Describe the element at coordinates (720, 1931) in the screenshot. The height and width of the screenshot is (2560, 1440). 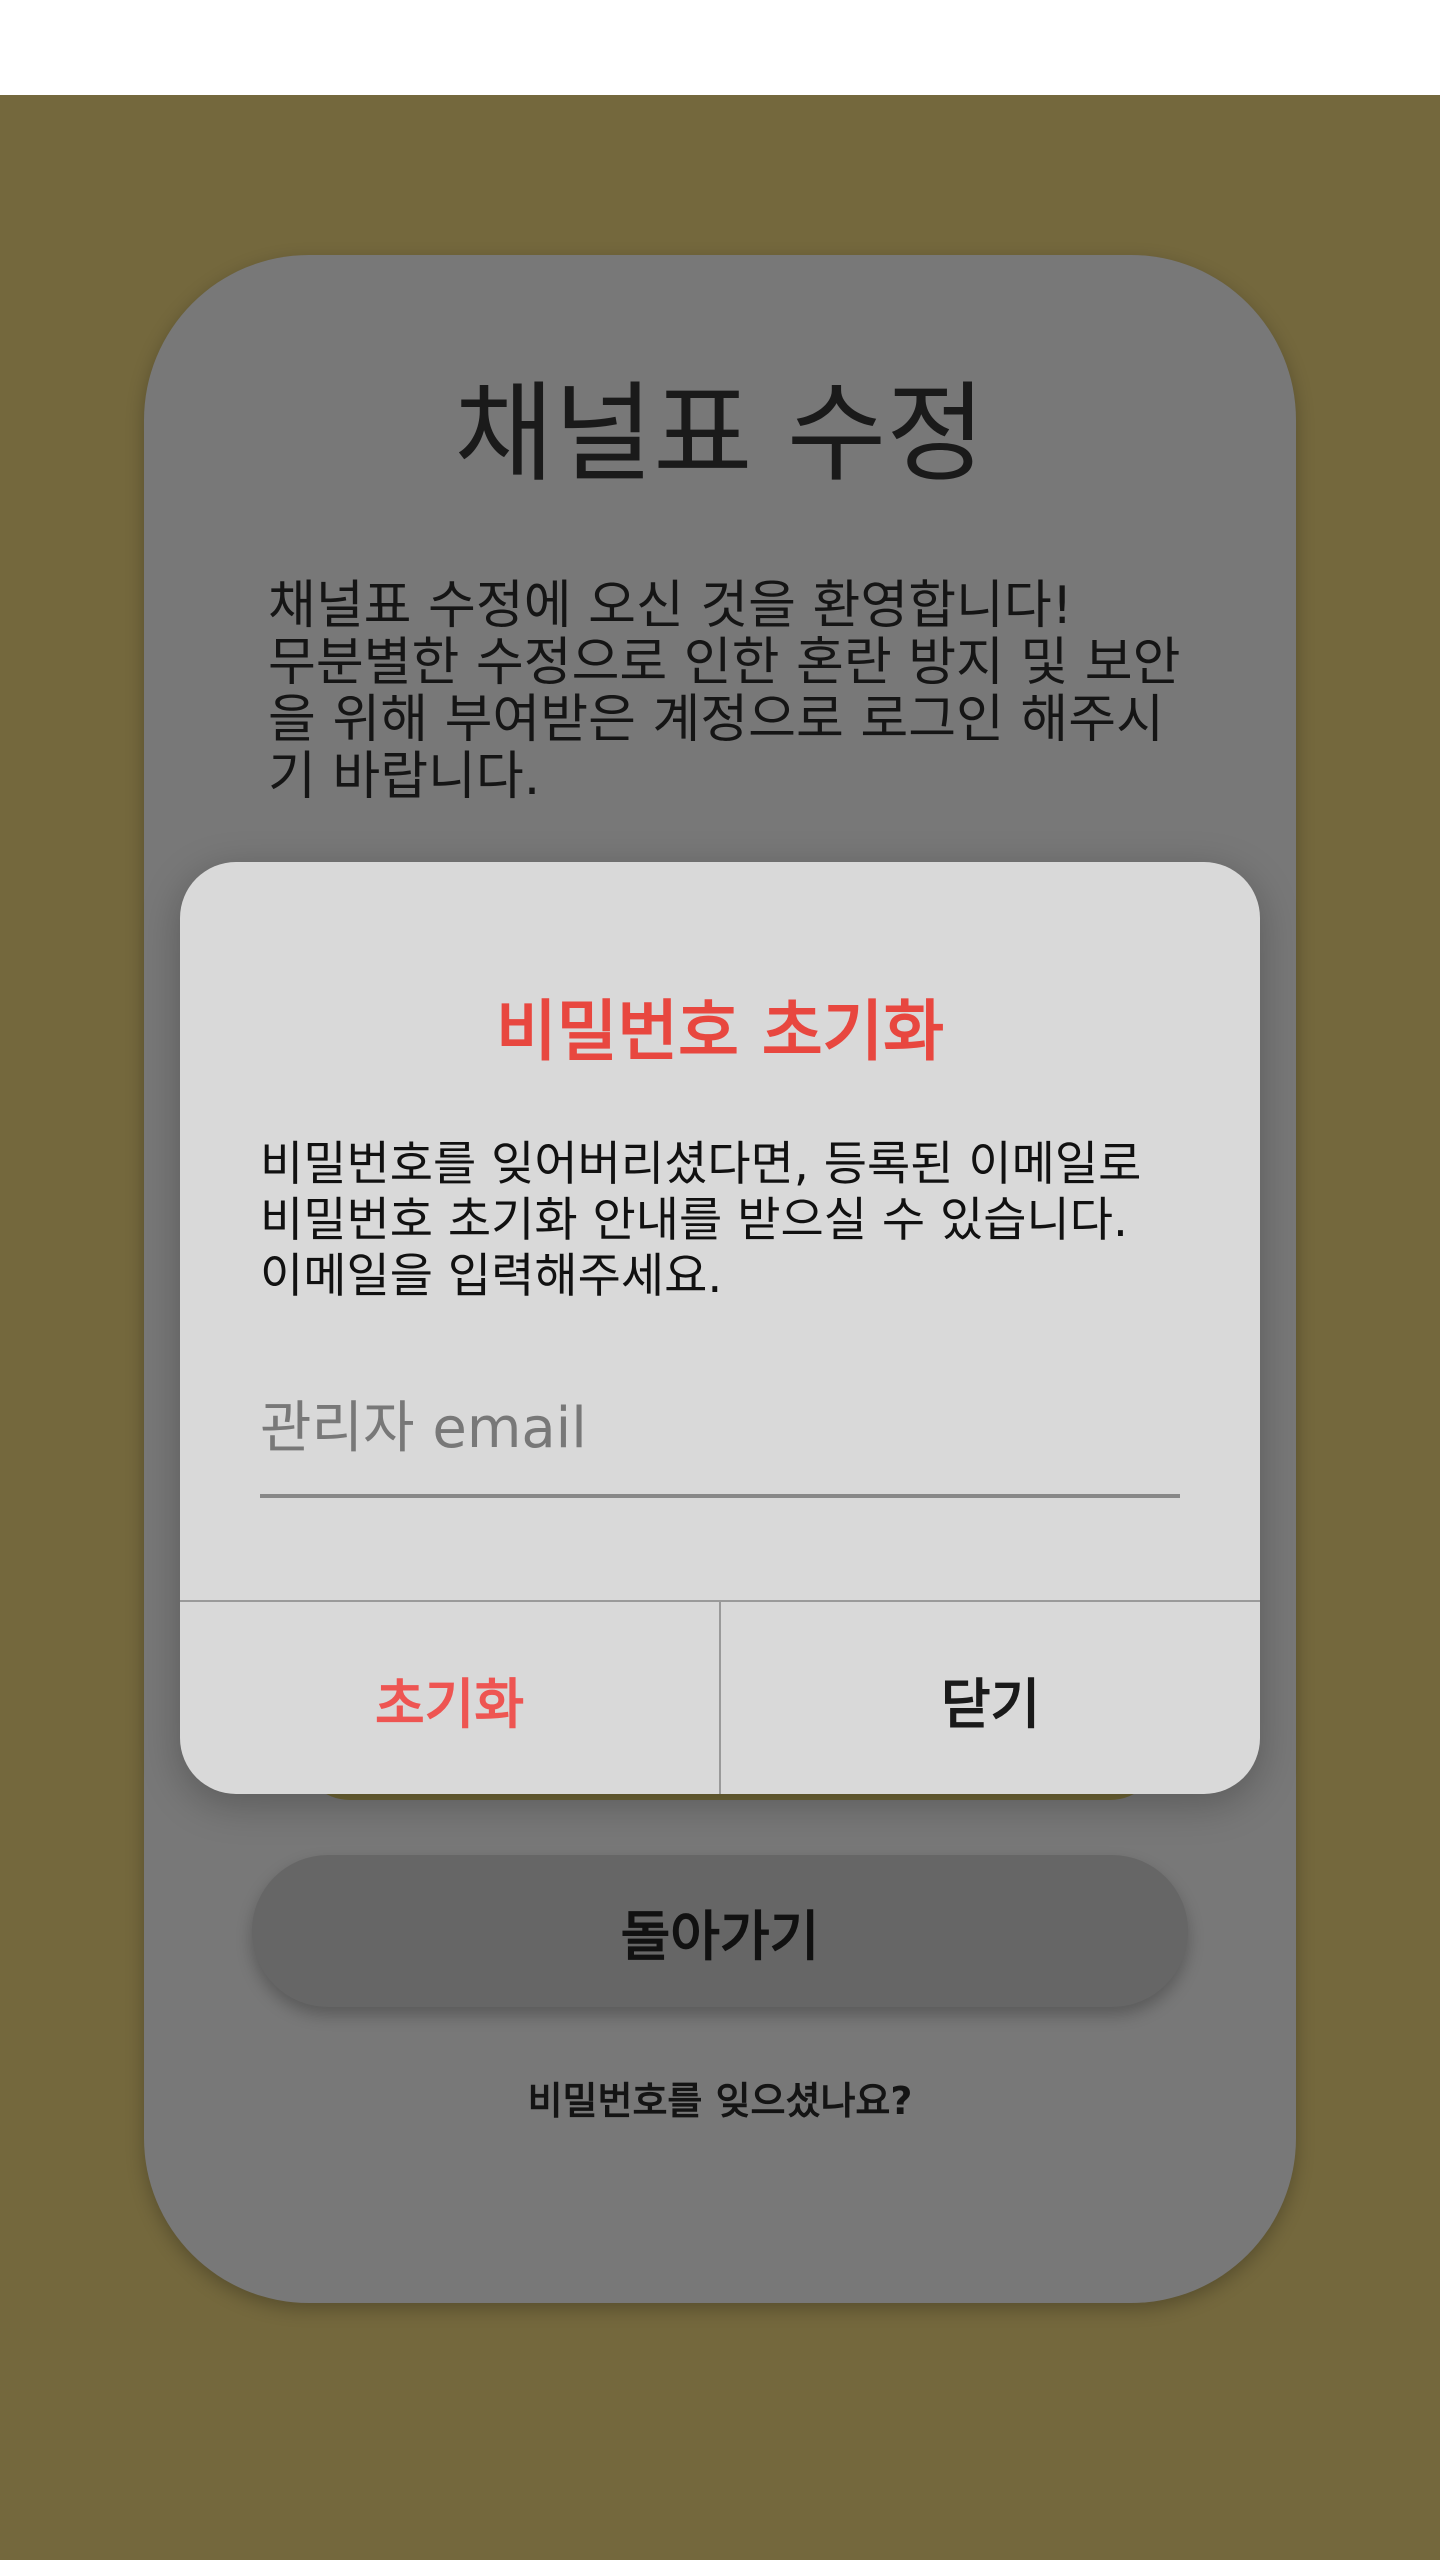
I see `back-button: 돌아가기` at that location.